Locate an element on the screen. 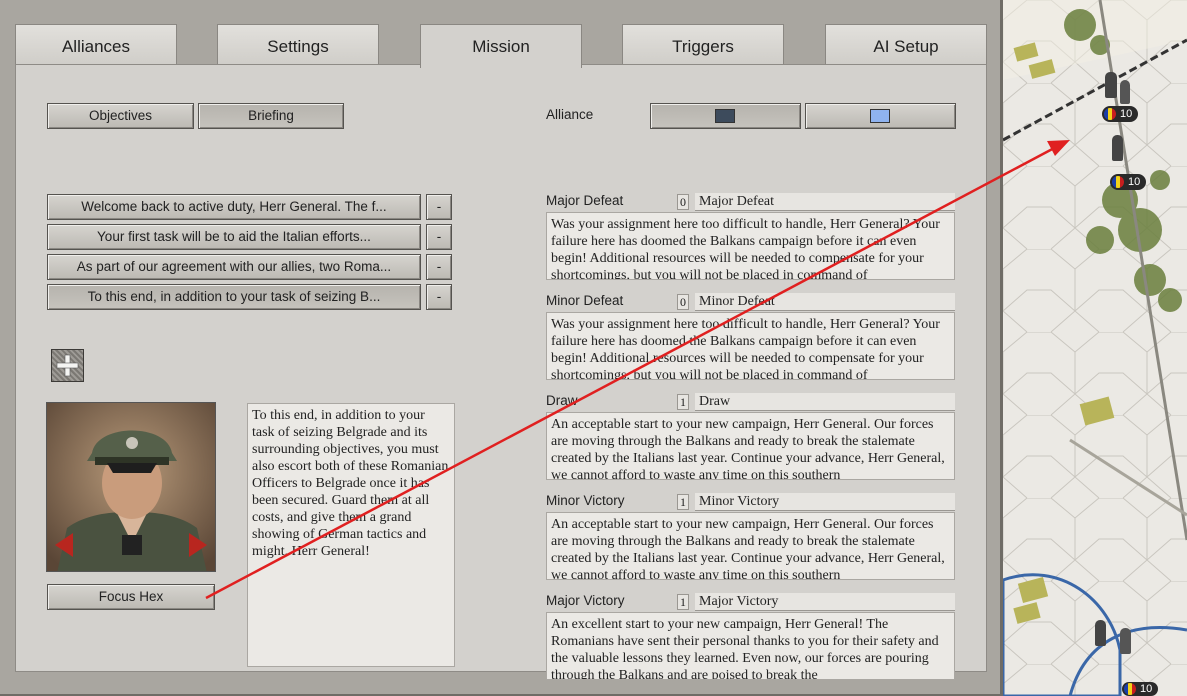 The image size is (1187, 696). outcome-name-field: Draw is located at coordinates (825, 402).